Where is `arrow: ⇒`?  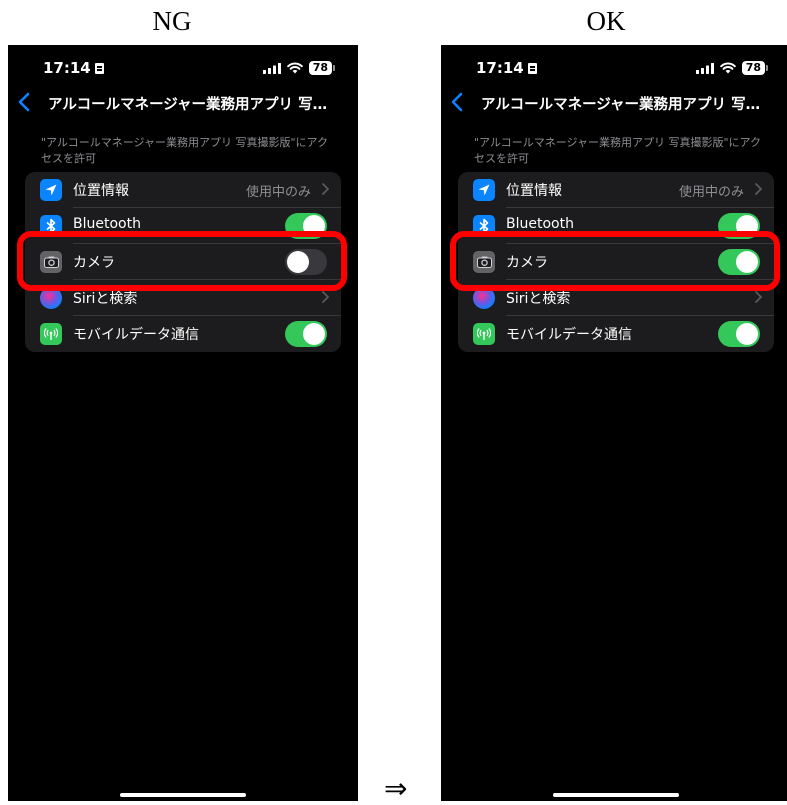
arrow: ⇒ is located at coordinates (396, 788).